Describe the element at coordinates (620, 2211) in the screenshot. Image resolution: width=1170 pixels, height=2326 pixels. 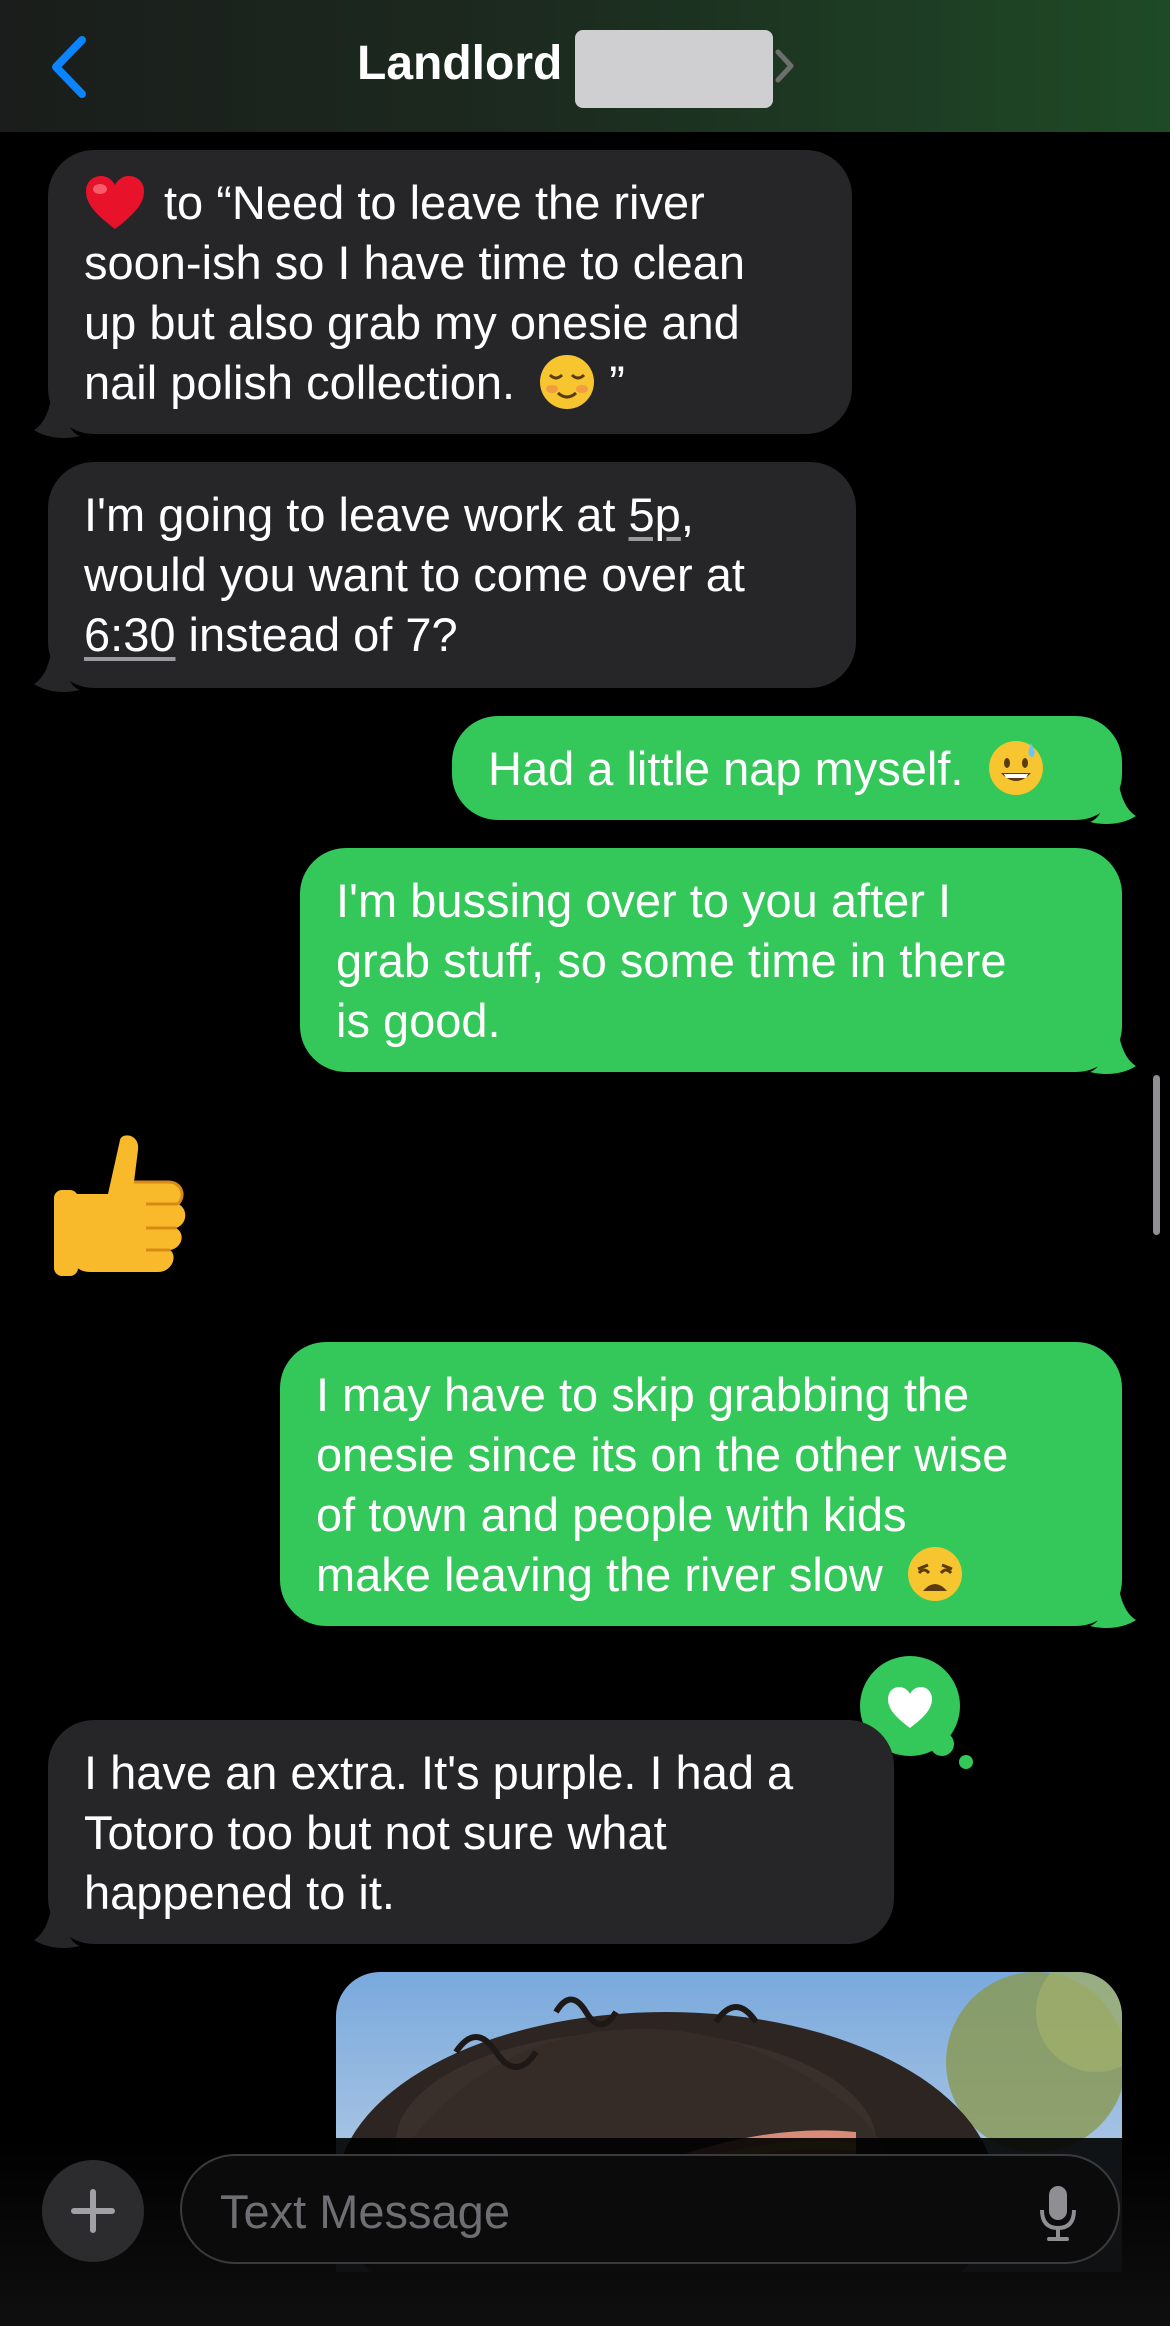
I see `message-input` at that location.